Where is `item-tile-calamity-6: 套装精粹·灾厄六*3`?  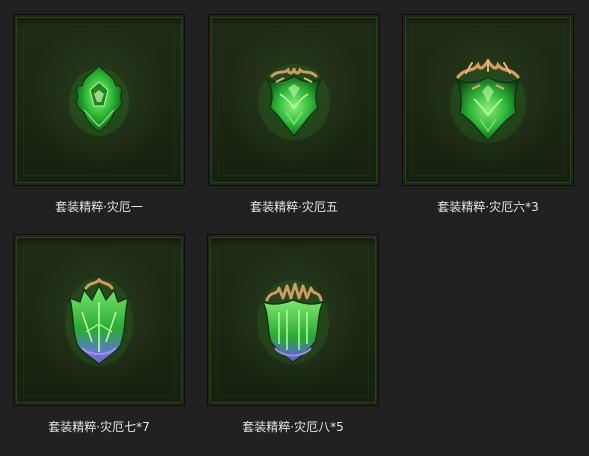 item-tile-calamity-6: 套装精粹·灾厄六*3 is located at coordinates (488, 125).